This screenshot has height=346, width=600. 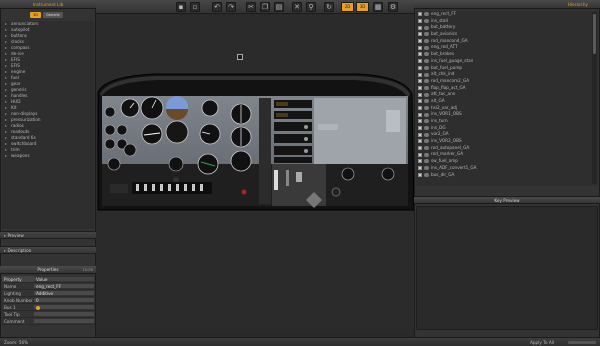 What do you see at coordinates (393, 7) in the screenshot?
I see `gear-icon: ⚙` at bounding box center [393, 7].